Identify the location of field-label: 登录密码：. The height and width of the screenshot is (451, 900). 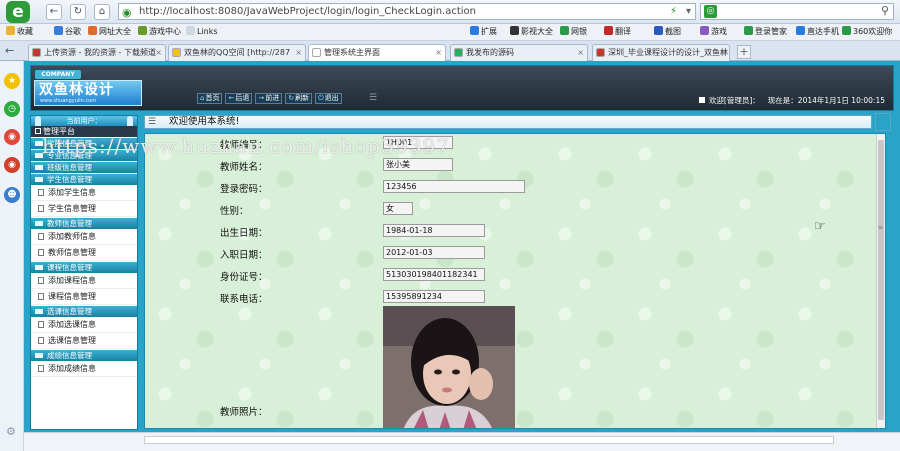
(244, 189).